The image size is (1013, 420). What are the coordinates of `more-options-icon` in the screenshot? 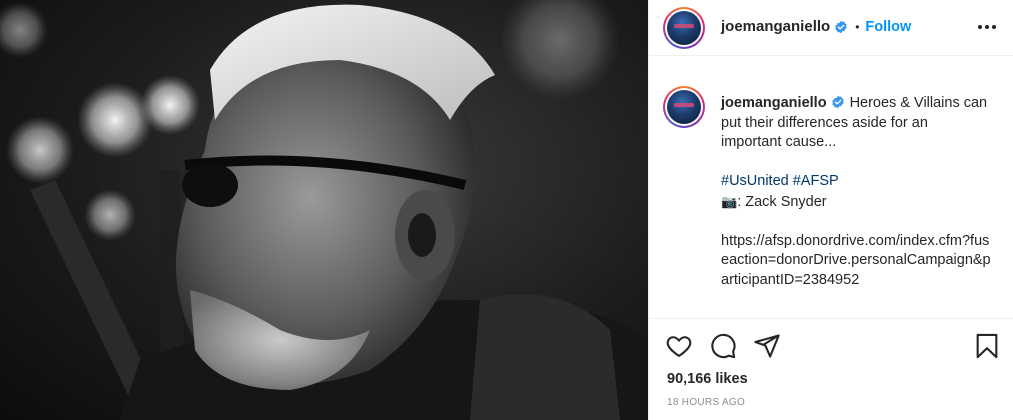 It's located at (987, 27).